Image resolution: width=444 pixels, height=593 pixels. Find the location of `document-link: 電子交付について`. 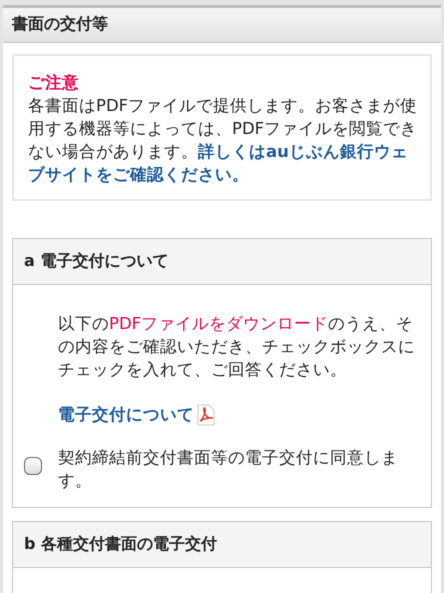

document-link: 電子交付について is located at coordinates (126, 414).